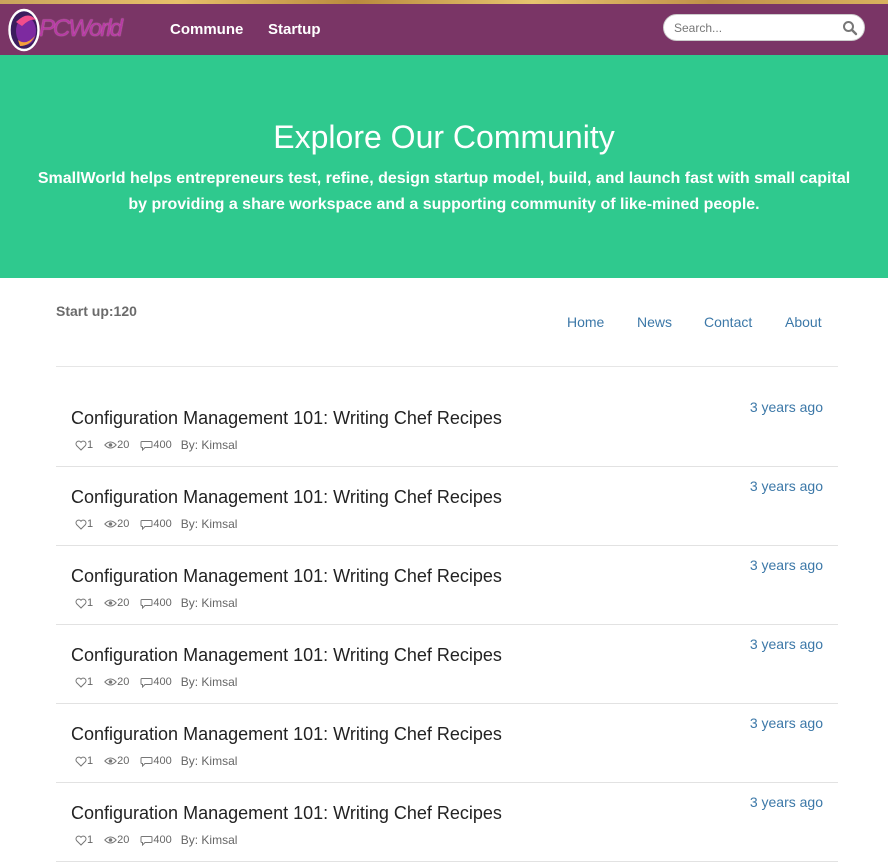 The width and height of the screenshot is (888, 862). I want to click on hero-title: Explore Our Community, so click(444, 137).